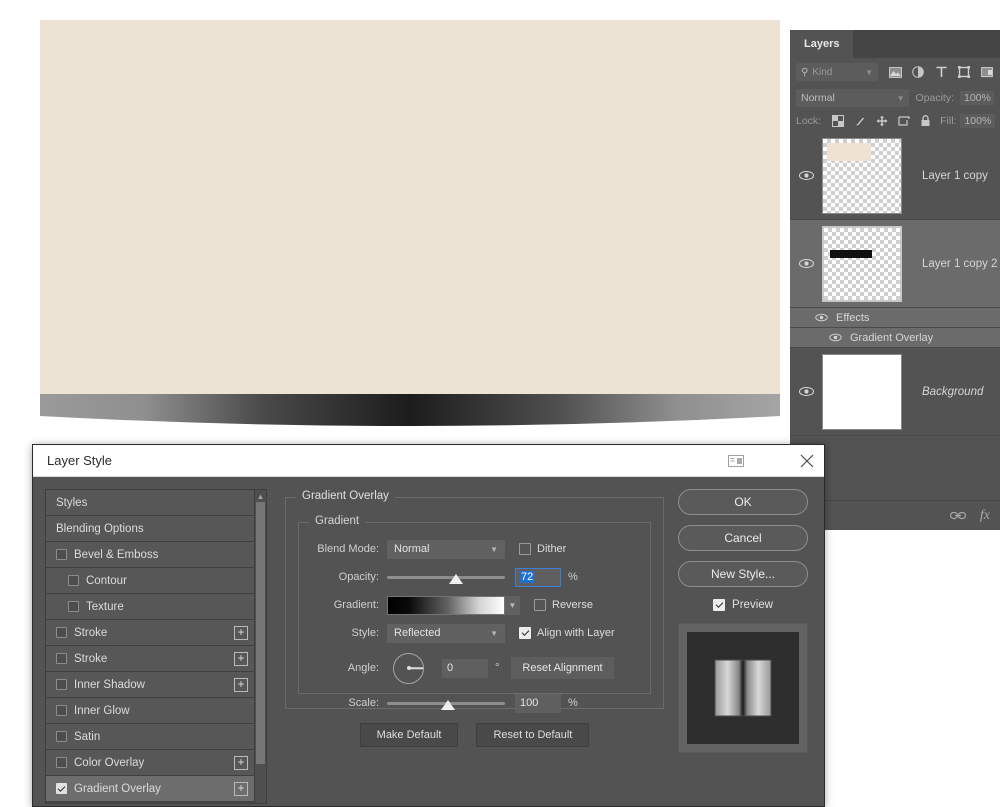  Describe the element at coordinates (822, 44) in the screenshot. I see `tab-layers: Layers` at that location.